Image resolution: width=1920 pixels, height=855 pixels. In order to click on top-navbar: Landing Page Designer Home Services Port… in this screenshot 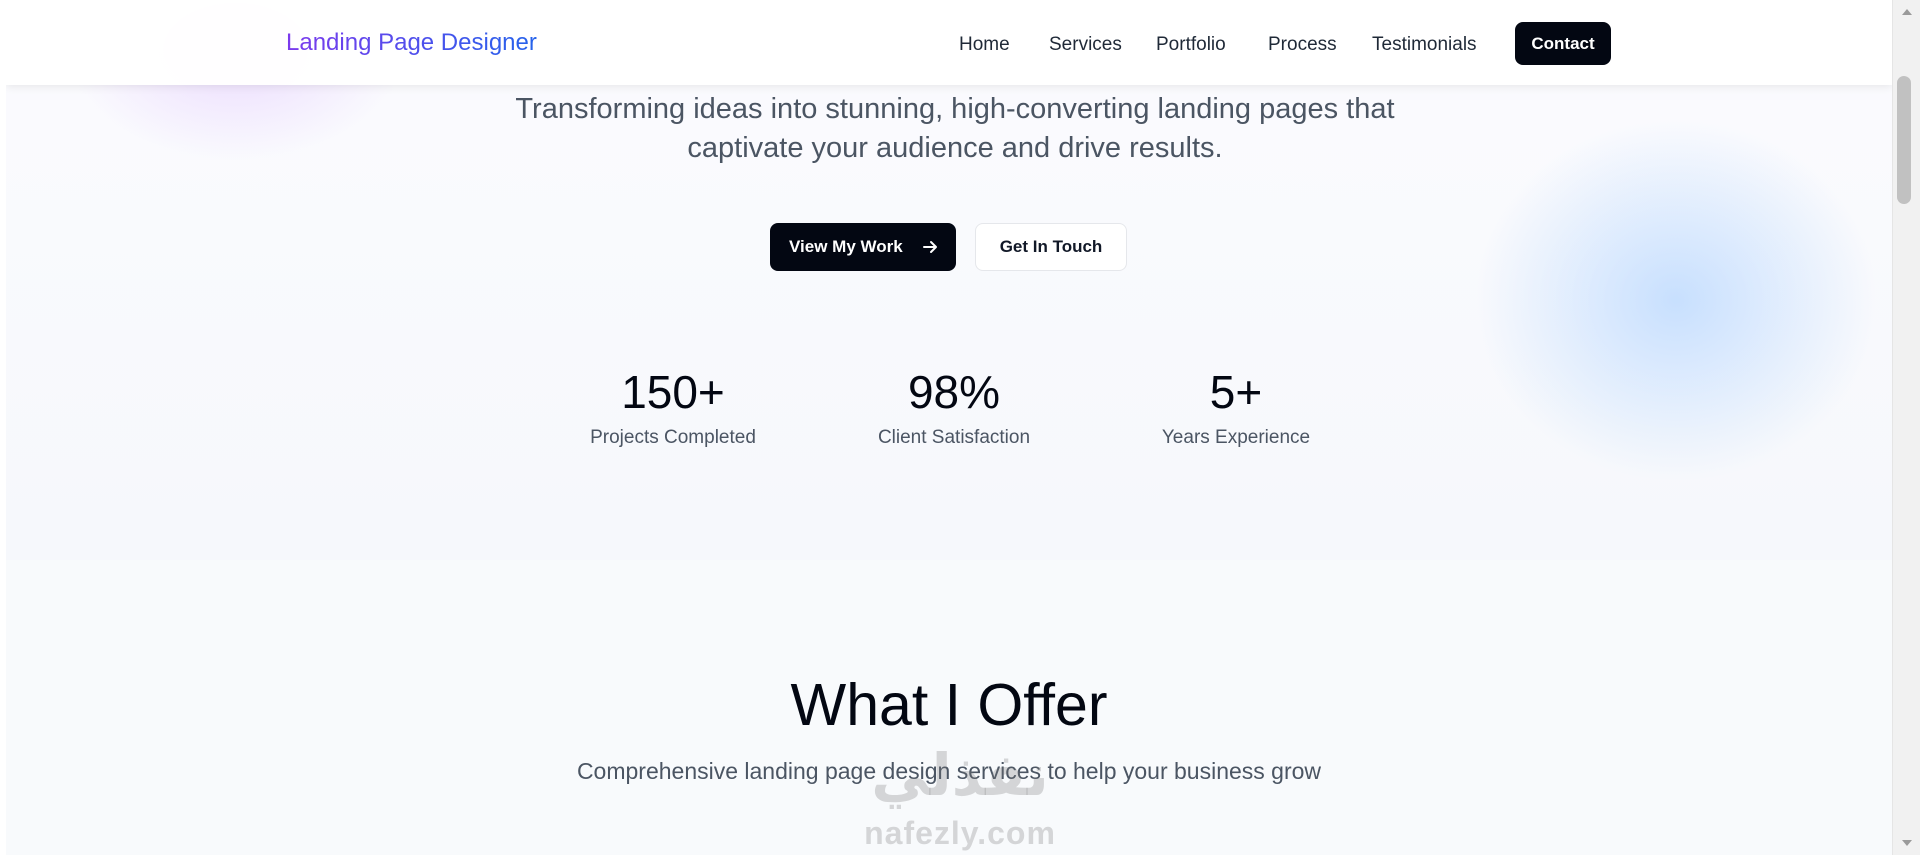, I will do `click(949, 42)`.